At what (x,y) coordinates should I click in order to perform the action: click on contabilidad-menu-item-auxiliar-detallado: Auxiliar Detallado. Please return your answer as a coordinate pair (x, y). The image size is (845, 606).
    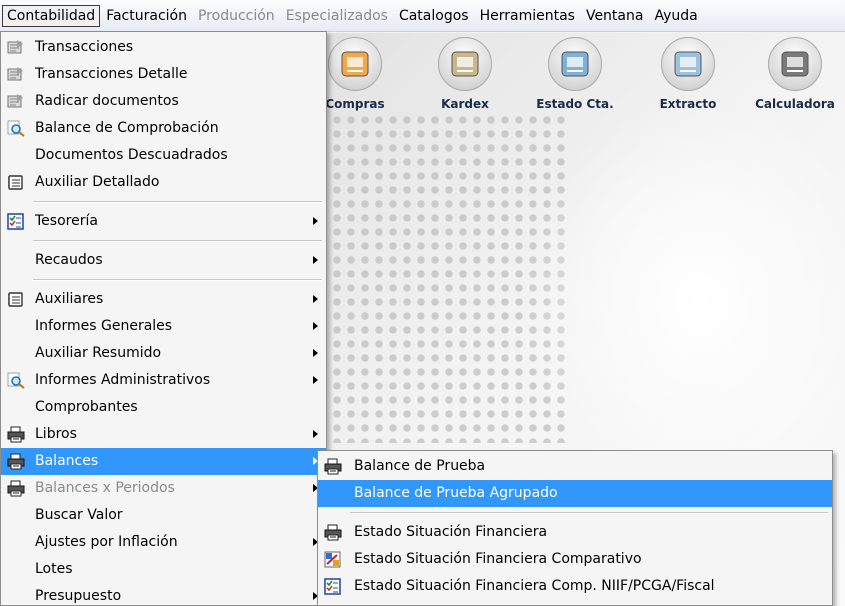
    Looking at the image, I should click on (163, 182).